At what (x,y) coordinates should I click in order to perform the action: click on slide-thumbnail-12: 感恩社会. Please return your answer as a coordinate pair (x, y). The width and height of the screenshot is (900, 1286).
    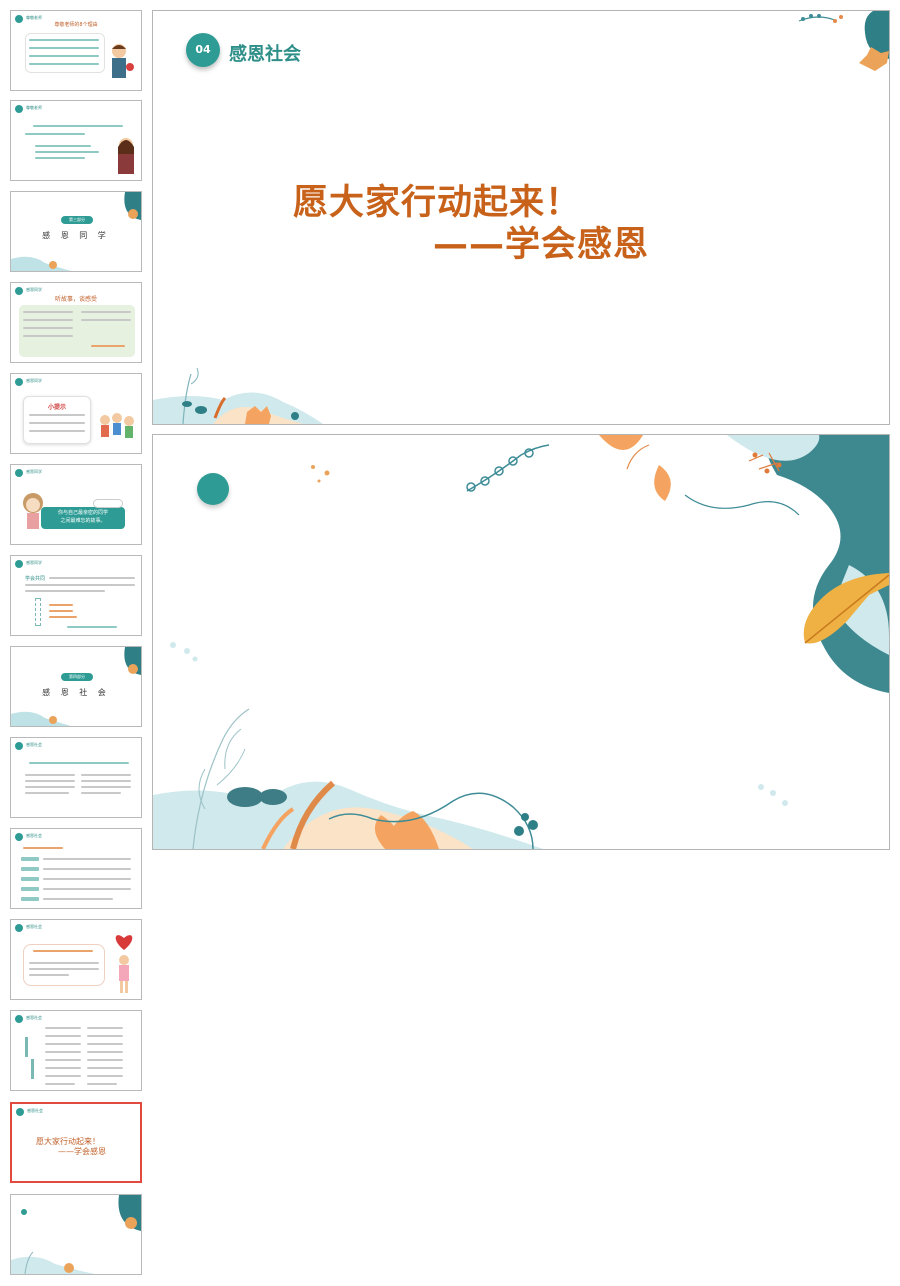
    Looking at the image, I should click on (76, 1050).